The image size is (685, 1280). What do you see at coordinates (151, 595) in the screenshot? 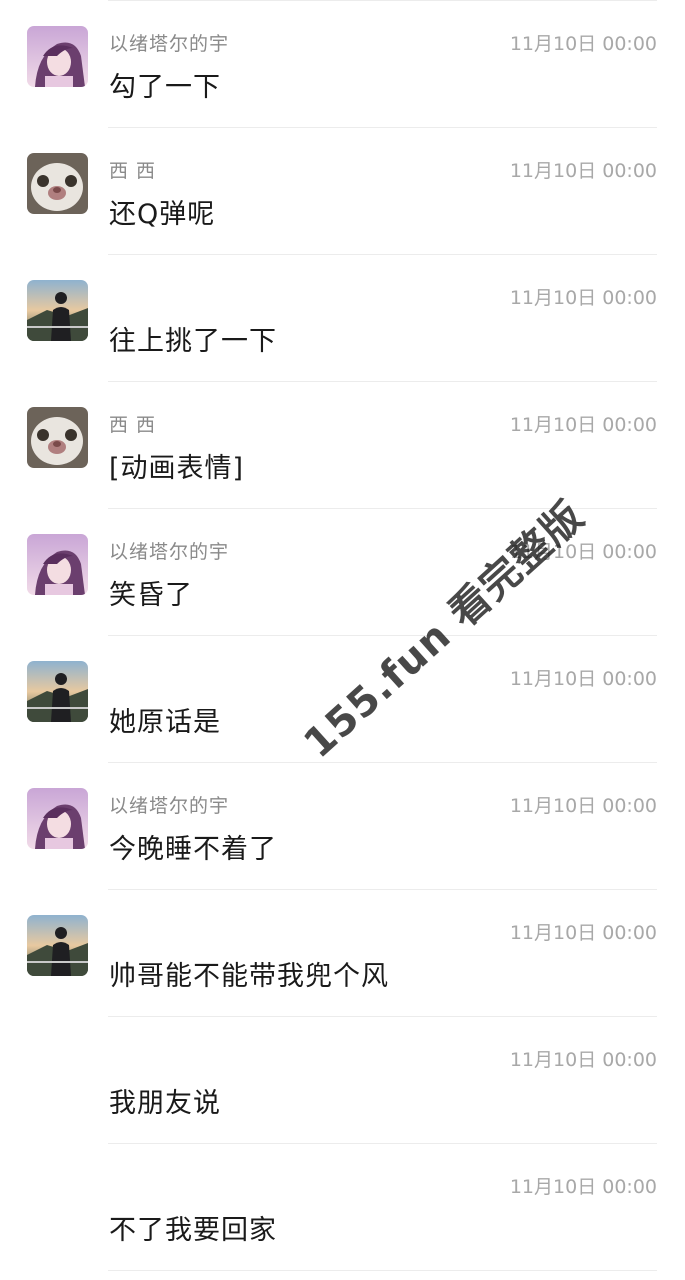
I see `message-text: 笑昏了` at bounding box center [151, 595].